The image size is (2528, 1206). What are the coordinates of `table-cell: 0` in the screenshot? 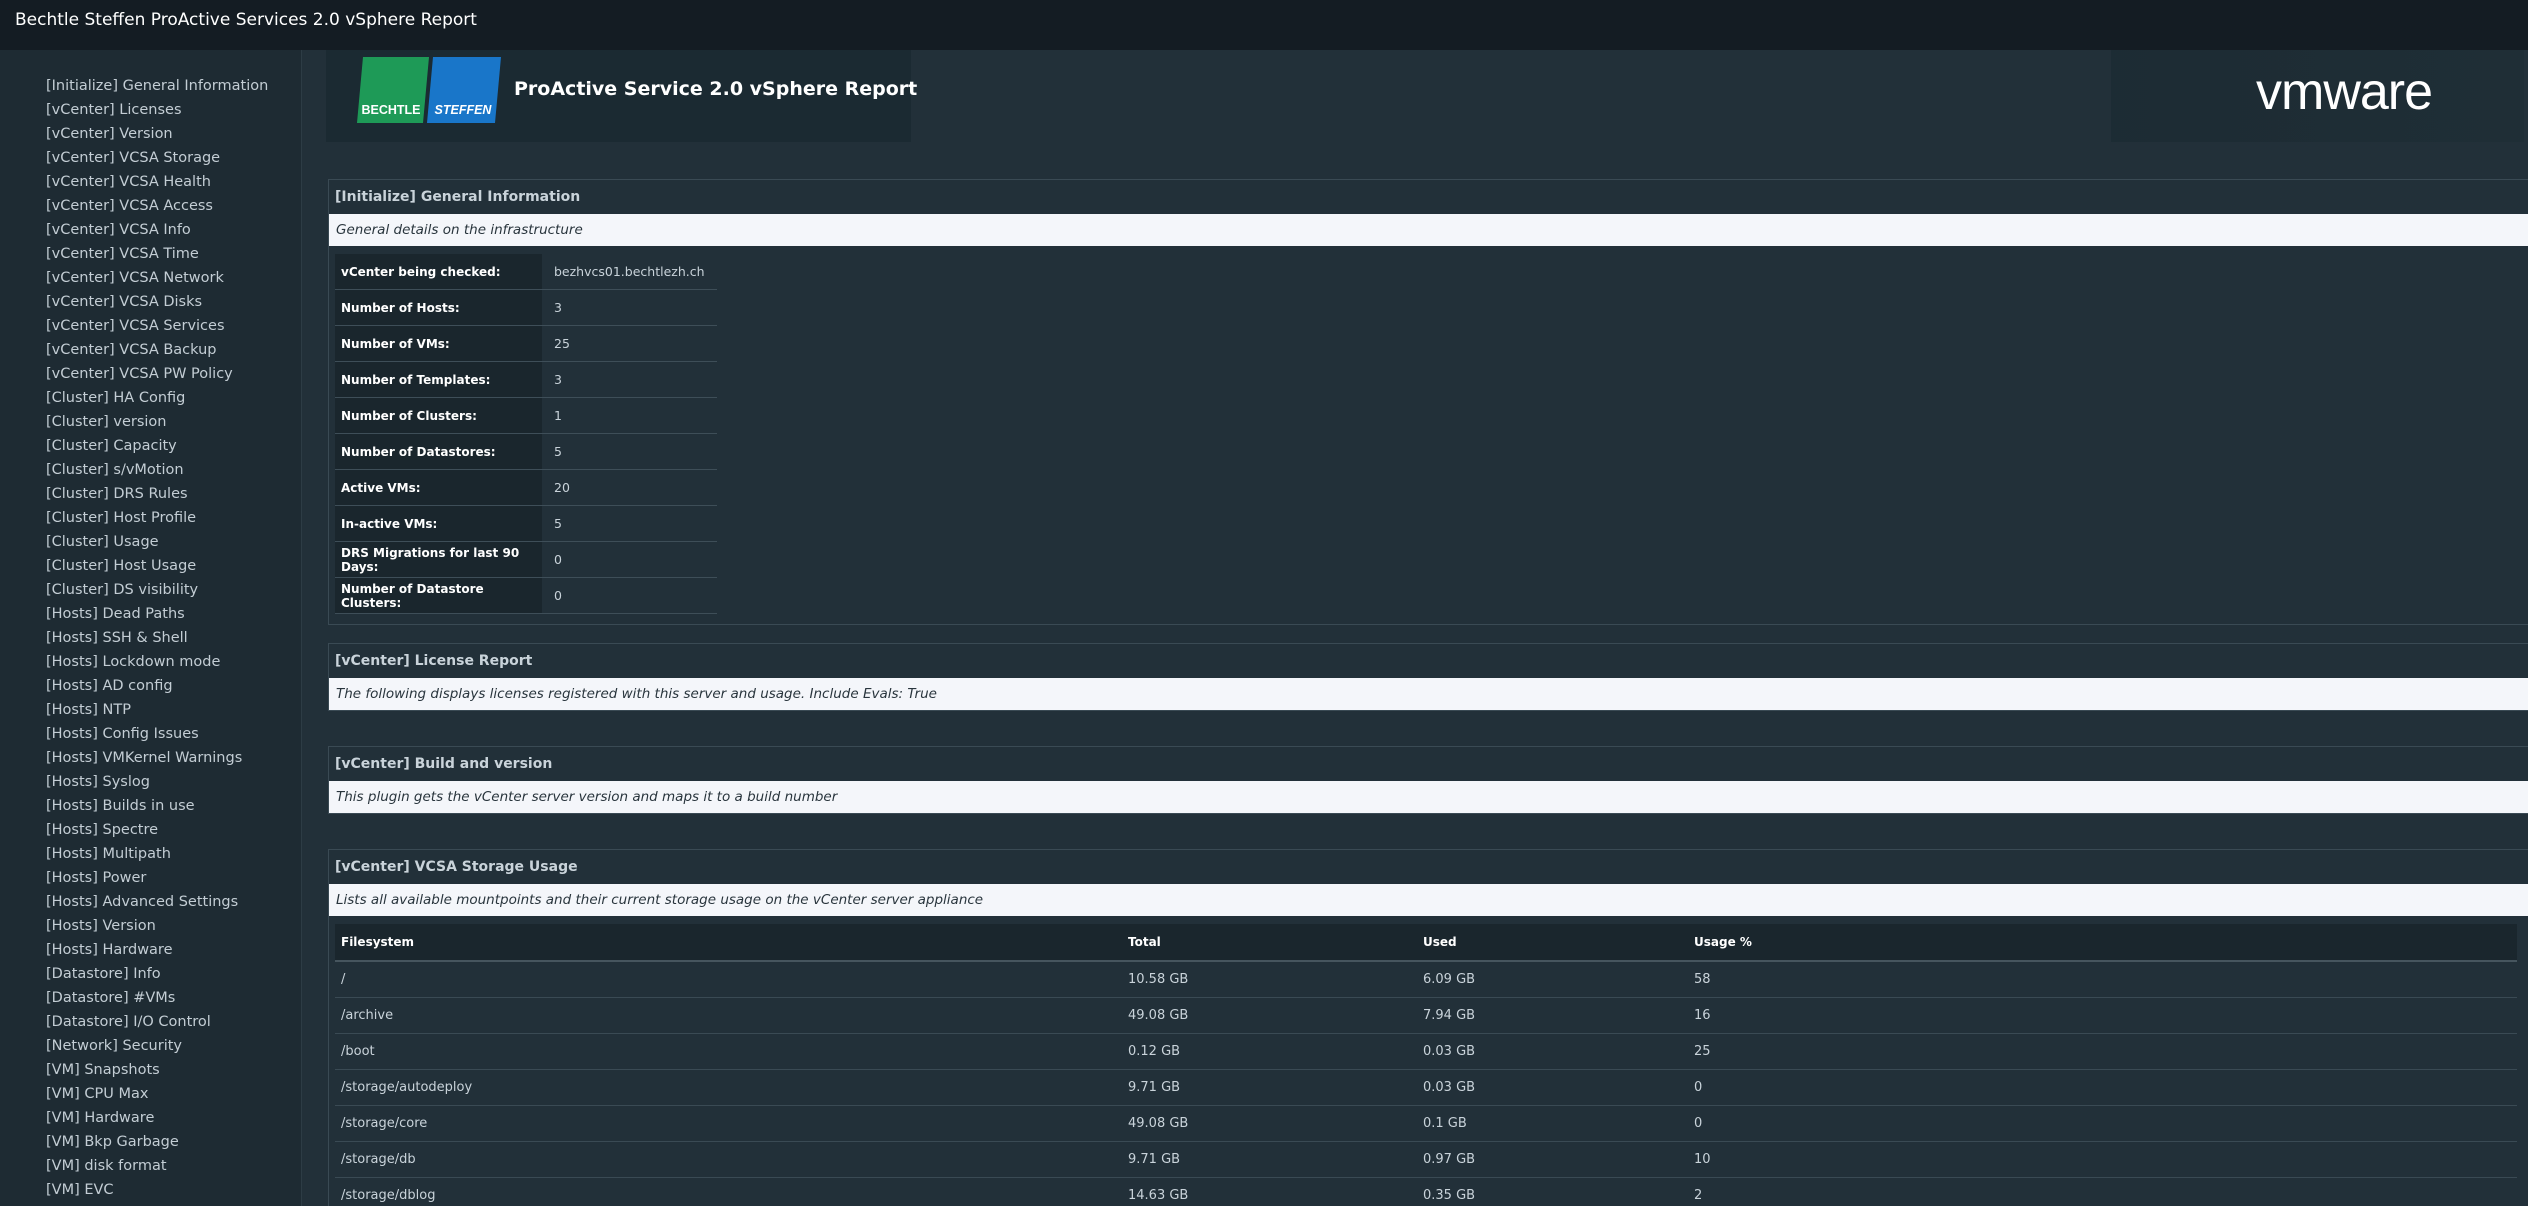 It's located at (2102, 1123).